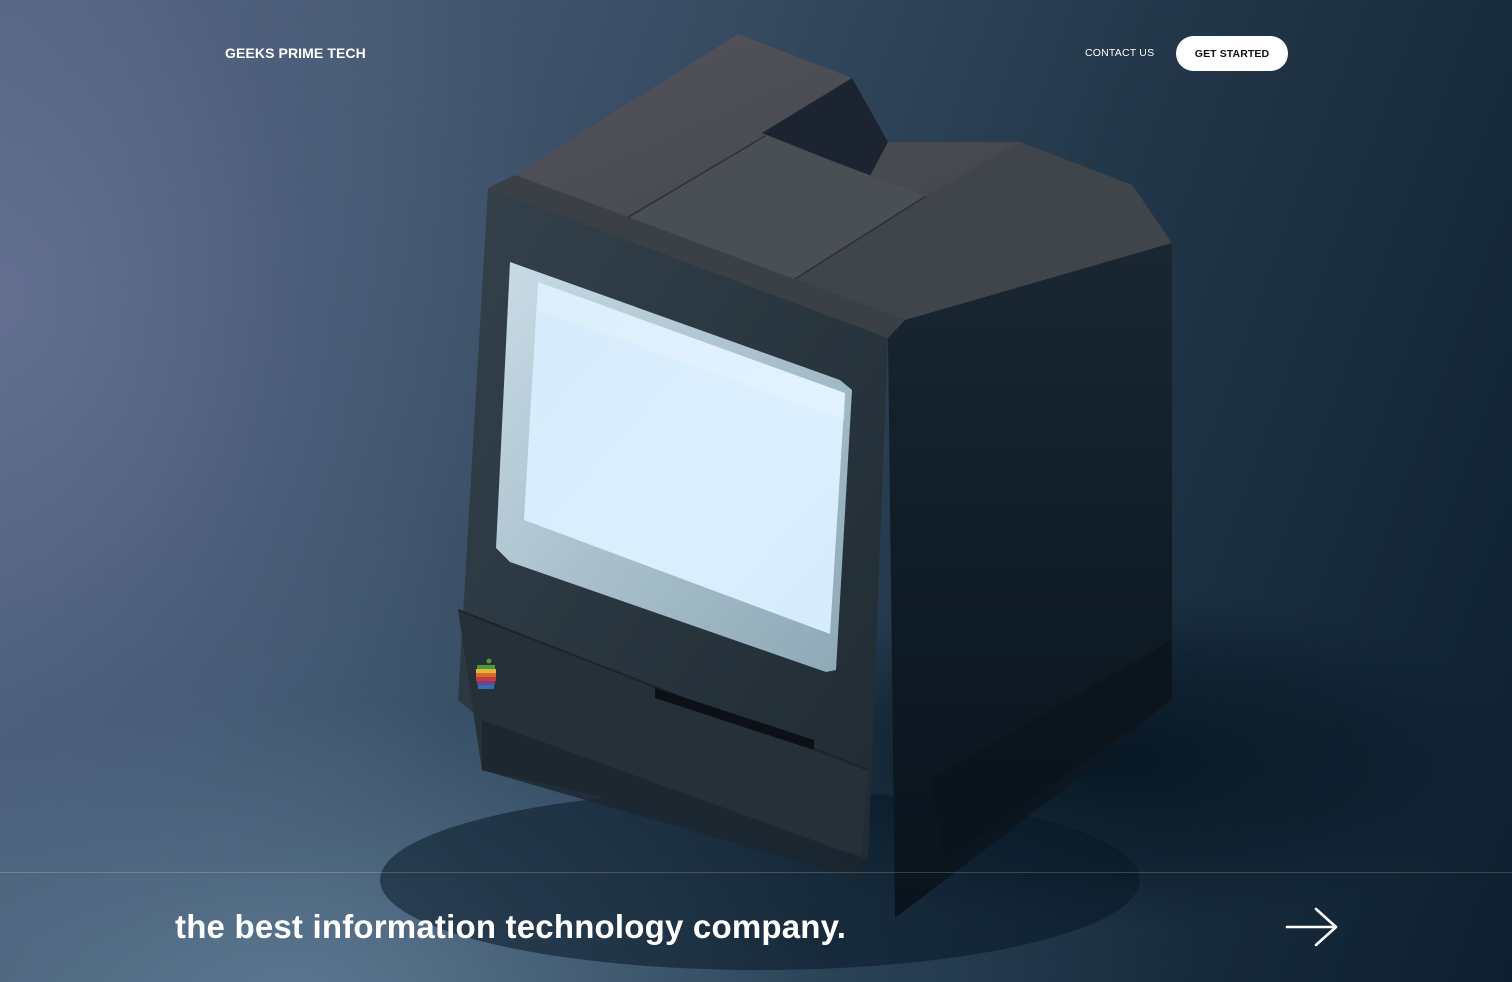 Image resolution: width=1512 pixels, height=982 pixels. Describe the element at coordinates (295, 53) in the screenshot. I see `brand-logo: GEEKS PRIME TECH` at that location.